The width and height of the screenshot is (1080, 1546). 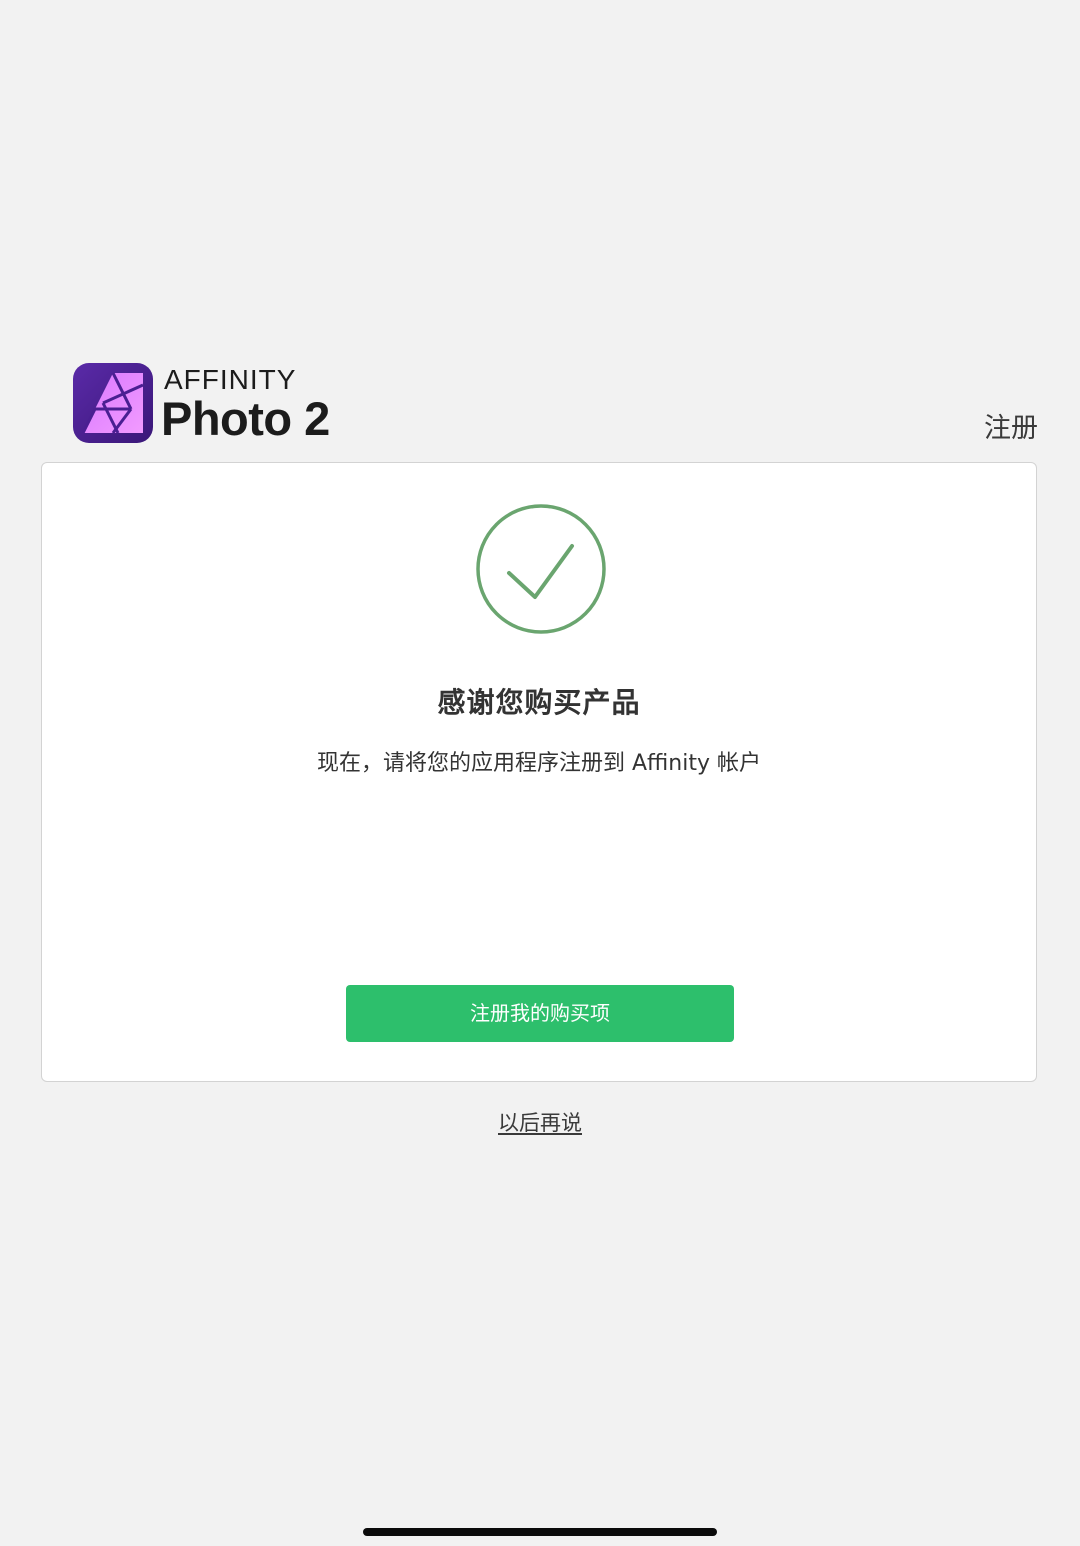 I want to click on checkmark-circle-icon, so click(x=541, y=569).